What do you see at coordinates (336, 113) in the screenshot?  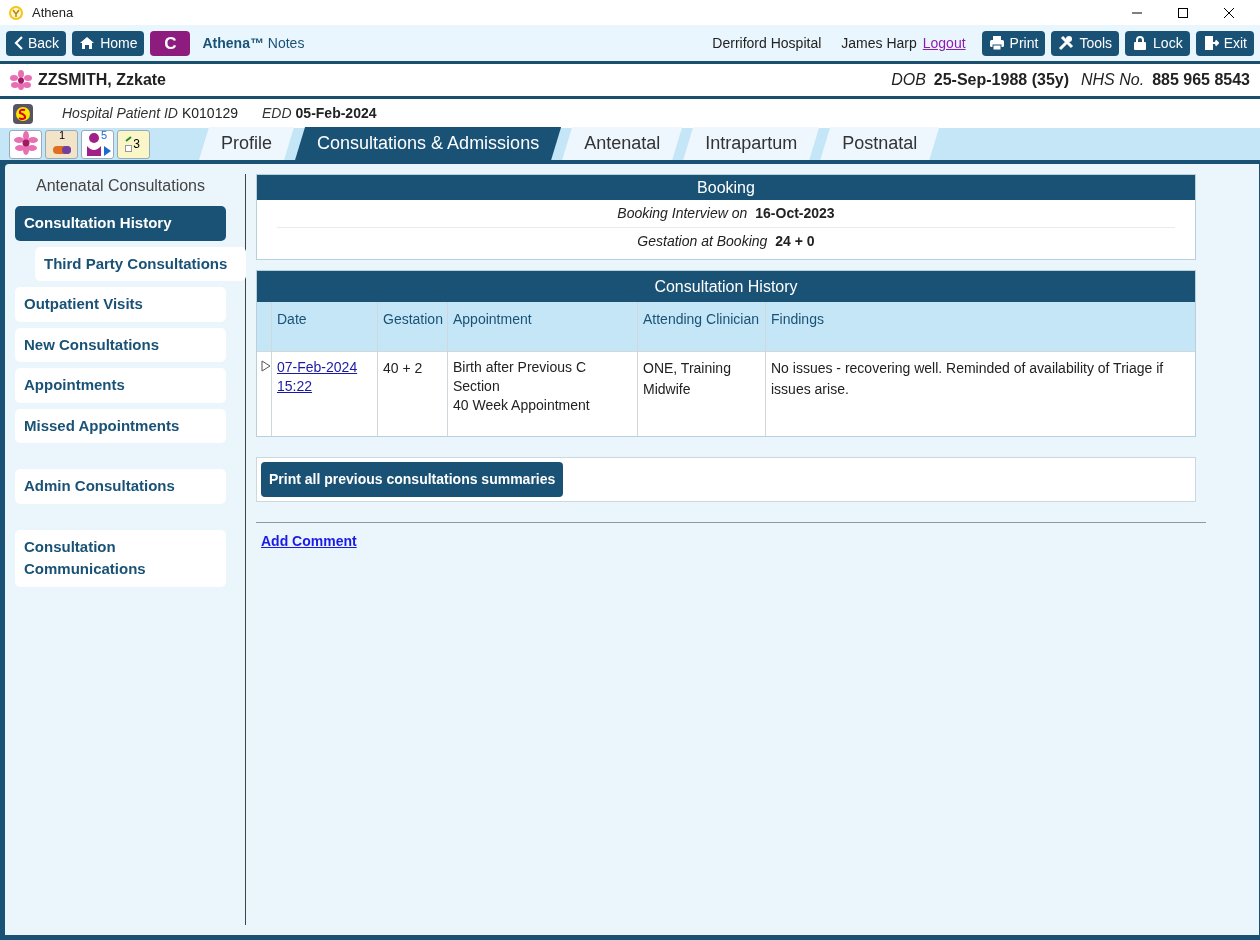 I see `edd-value: 05-Feb-2024` at bounding box center [336, 113].